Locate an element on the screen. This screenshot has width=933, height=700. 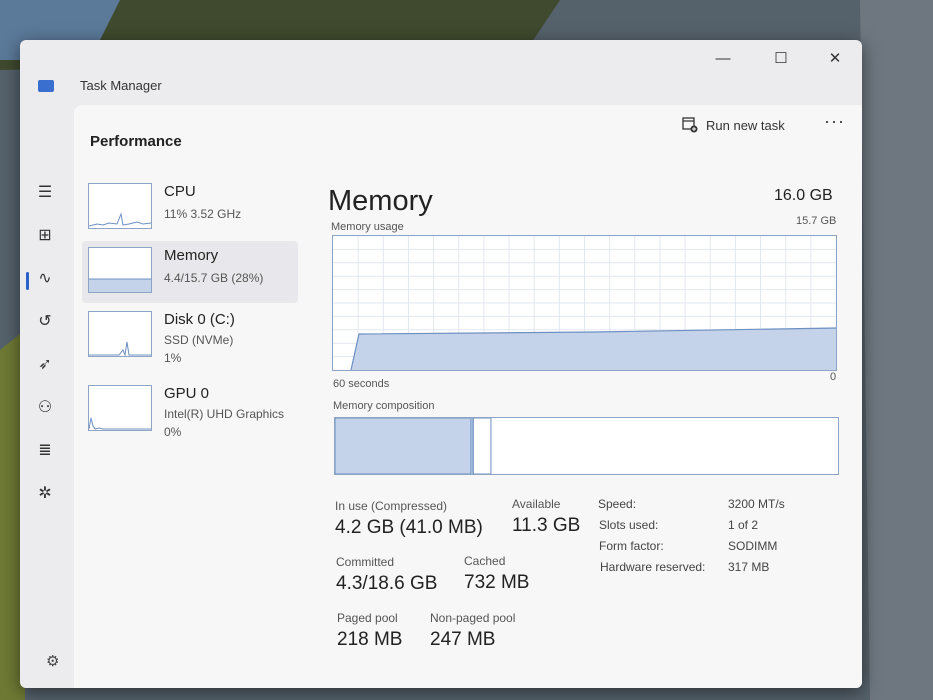
perf-item-gpu: GPU 0 Intel(R) UHD Graphics 0% is located at coordinates (190, 410).